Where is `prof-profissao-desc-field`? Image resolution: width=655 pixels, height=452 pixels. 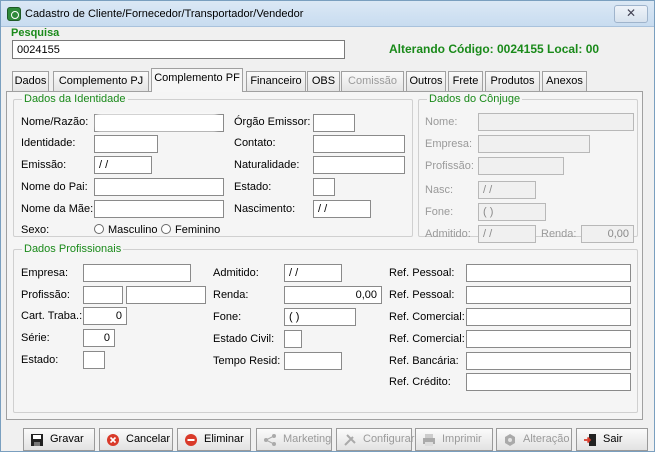 prof-profissao-desc-field is located at coordinates (166, 295).